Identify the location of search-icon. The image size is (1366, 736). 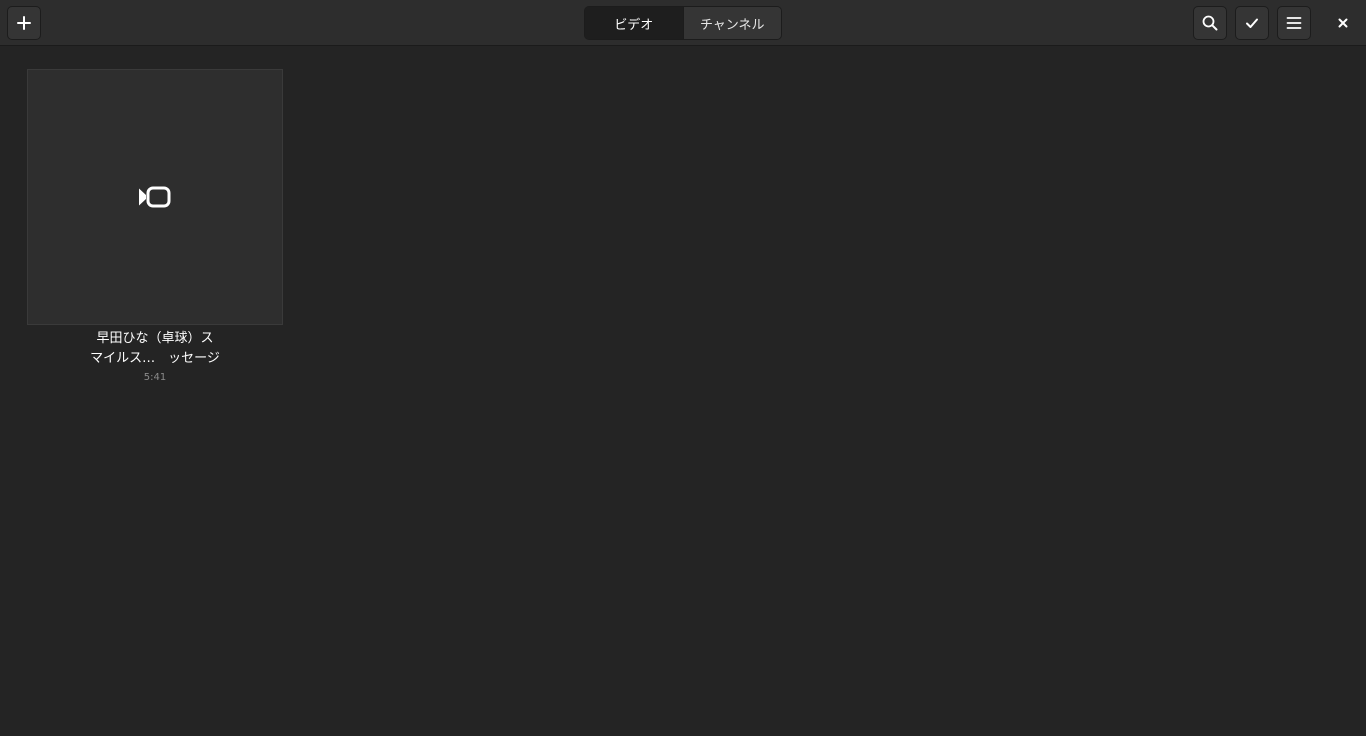
(1210, 23).